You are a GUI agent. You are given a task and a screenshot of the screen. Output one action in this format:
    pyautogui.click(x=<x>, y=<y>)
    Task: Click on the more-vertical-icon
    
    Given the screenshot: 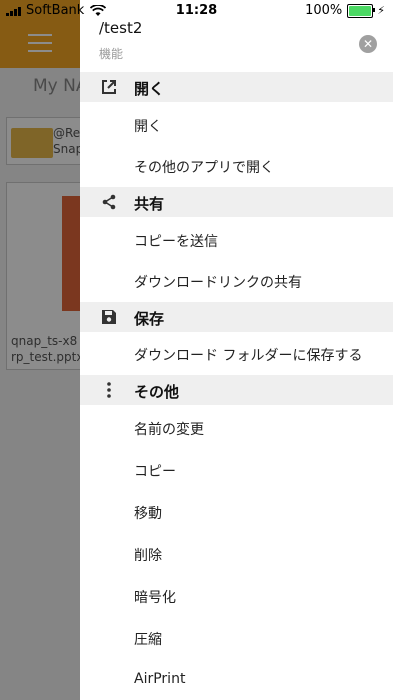 What is the action you would take?
    pyautogui.click(x=109, y=390)
    